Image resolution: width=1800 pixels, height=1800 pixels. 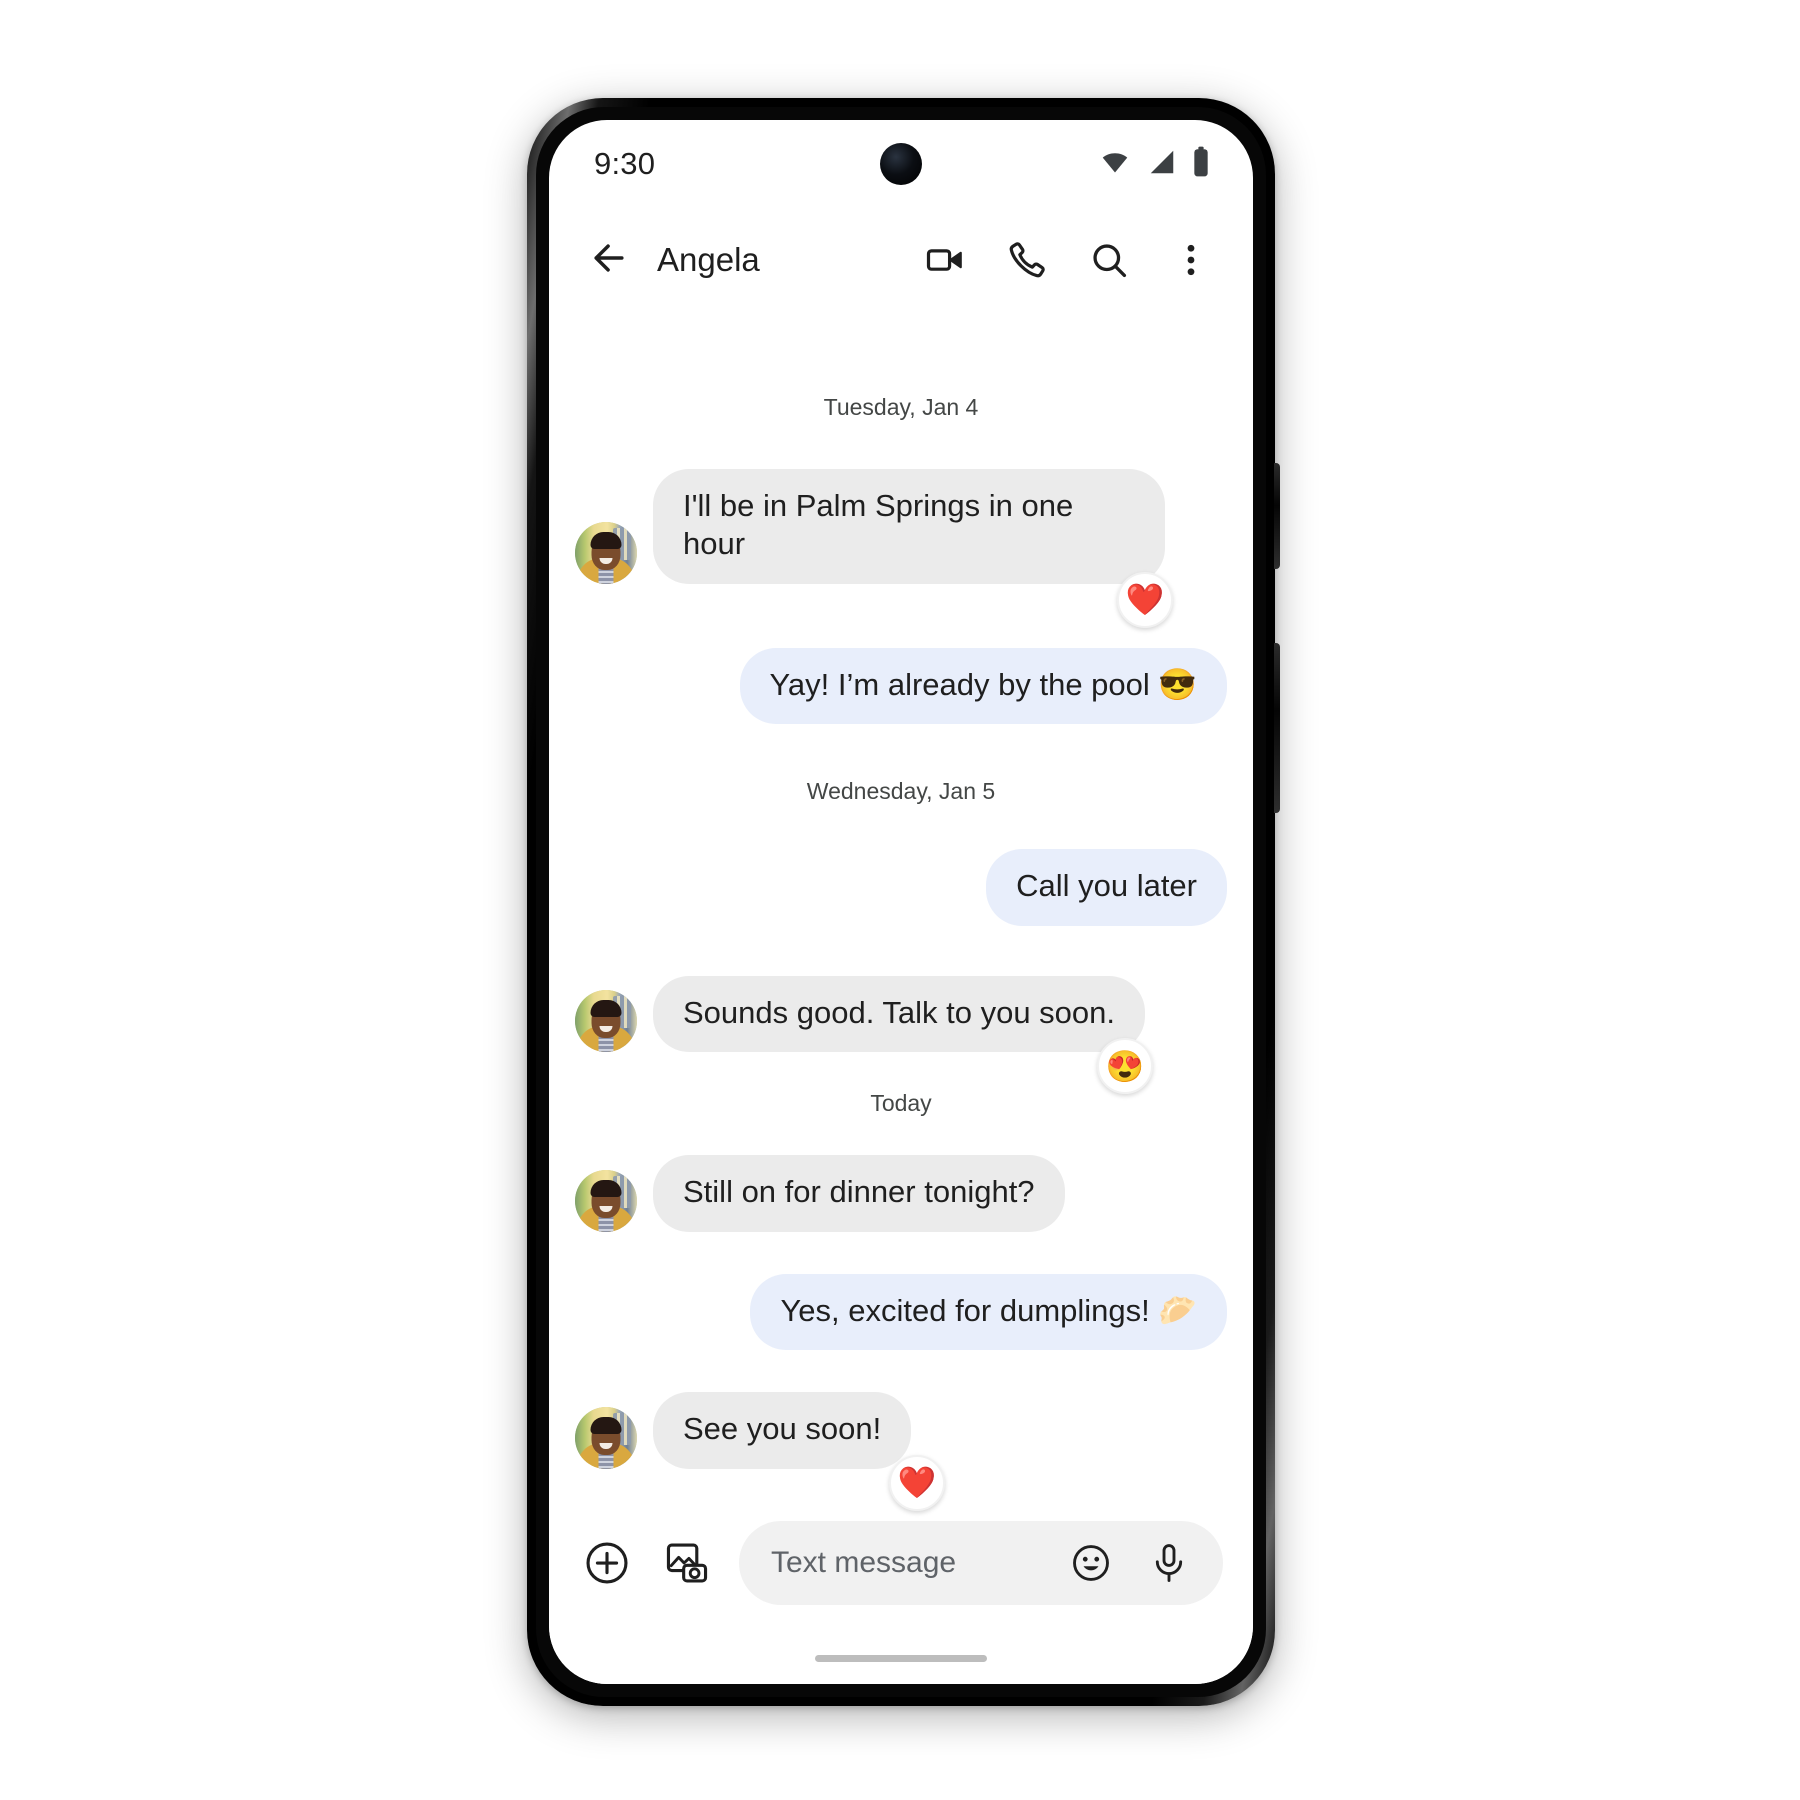 What do you see at coordinates (903, 1035) in the screenshot?
I see `message-bubble: Sounds good. Talk to you soon. 😍` at bounding box center [903, 1035].